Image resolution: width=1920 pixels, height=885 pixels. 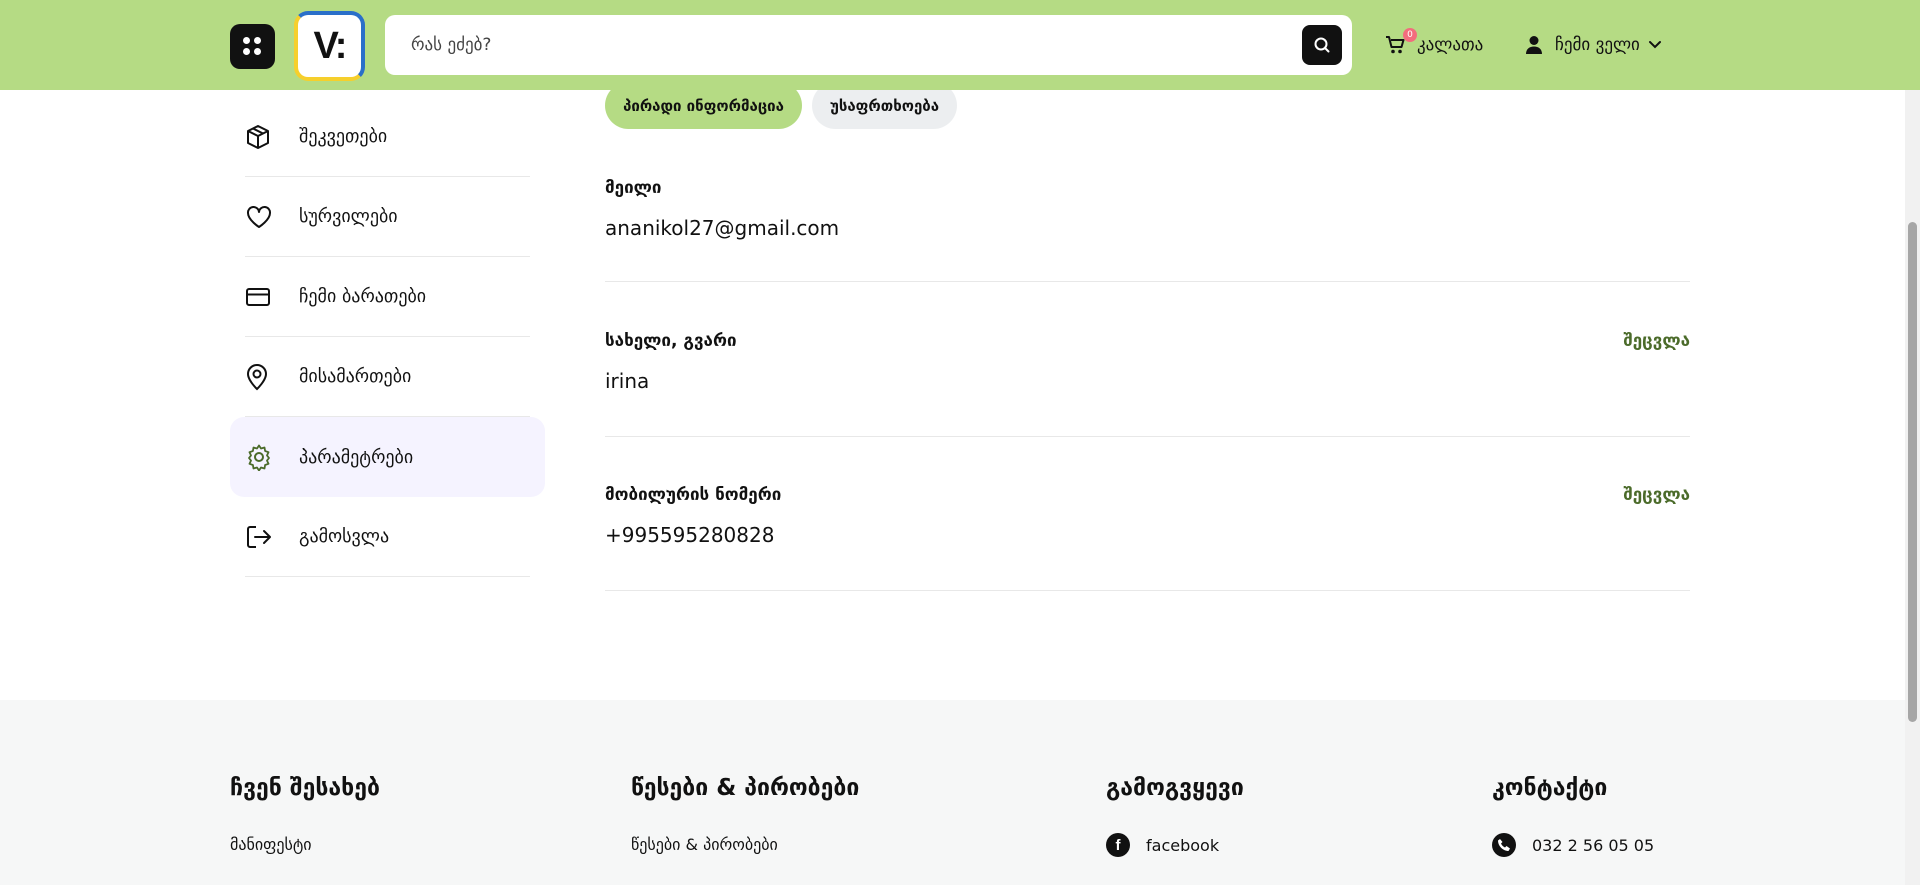 What do you see at coordinates (1147, 205) in the screenshot?
I see `email-field: მეილი ananikol27@gmail.com` at bounding box center [1147, 205].